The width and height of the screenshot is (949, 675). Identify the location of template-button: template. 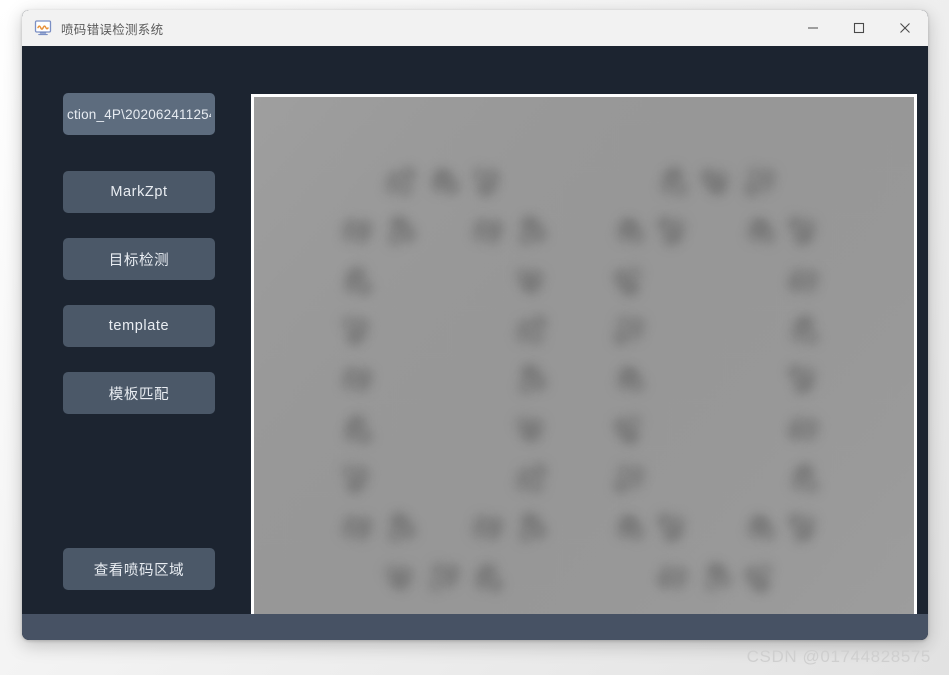
(139, 326).